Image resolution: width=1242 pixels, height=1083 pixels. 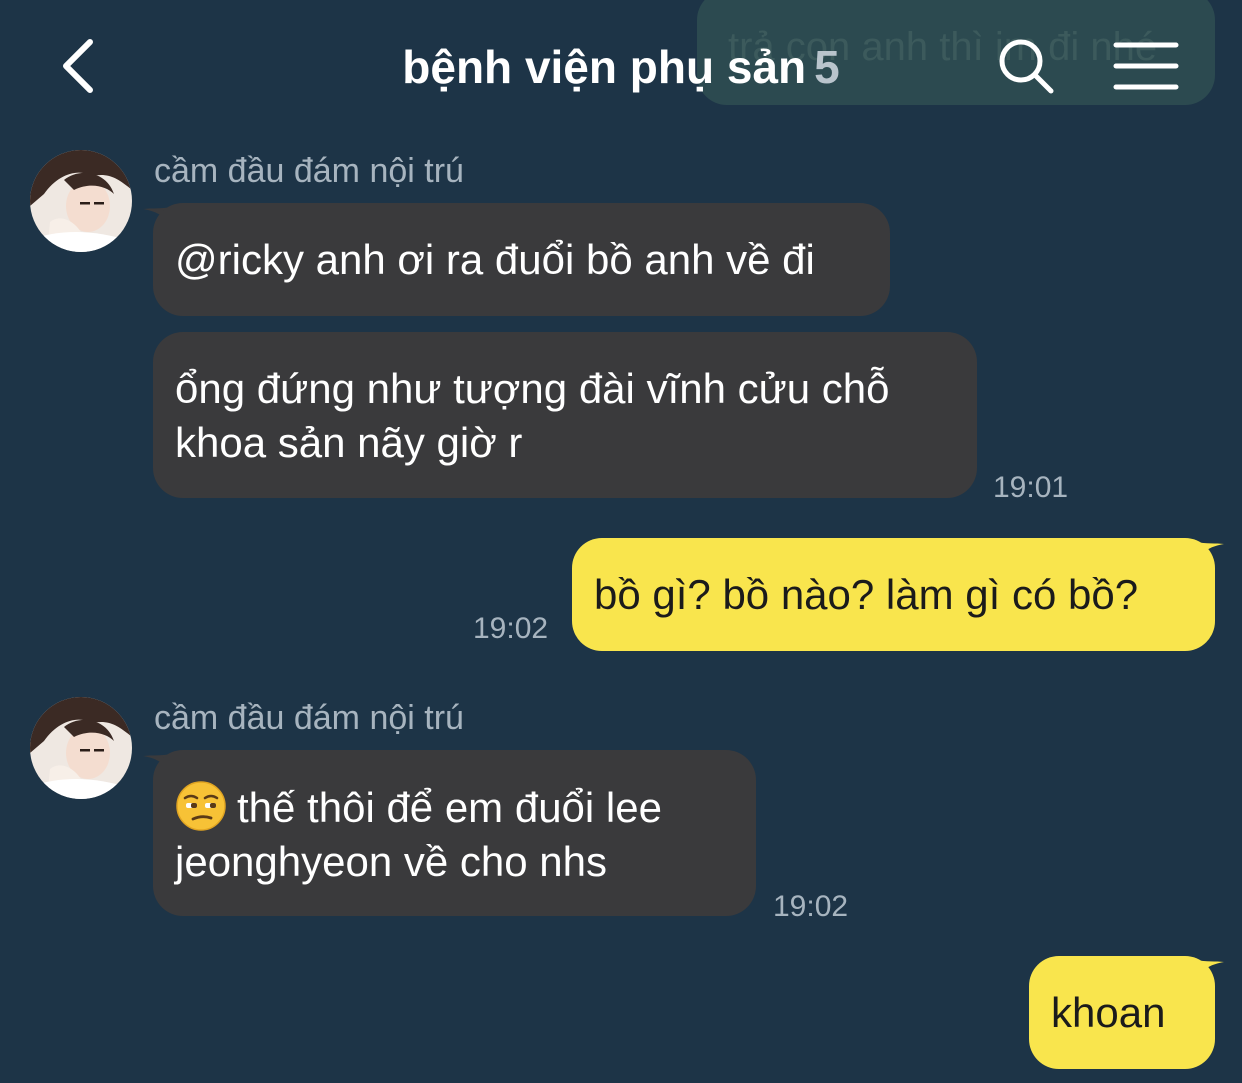 What do you see at coordinates (349, 442) in the screenshot?
I see `message-text-line: khoa sản nãy giờ r` at bounding box center [349, 442].